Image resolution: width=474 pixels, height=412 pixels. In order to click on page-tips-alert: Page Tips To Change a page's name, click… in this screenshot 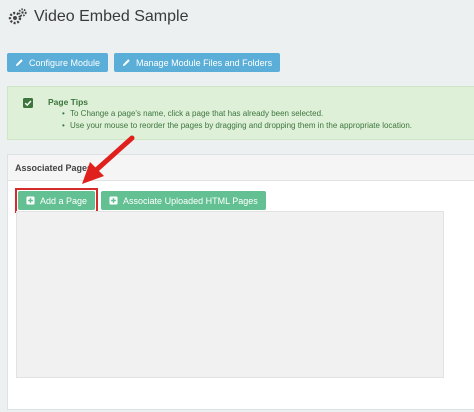, I will do `click(240, 113)`.